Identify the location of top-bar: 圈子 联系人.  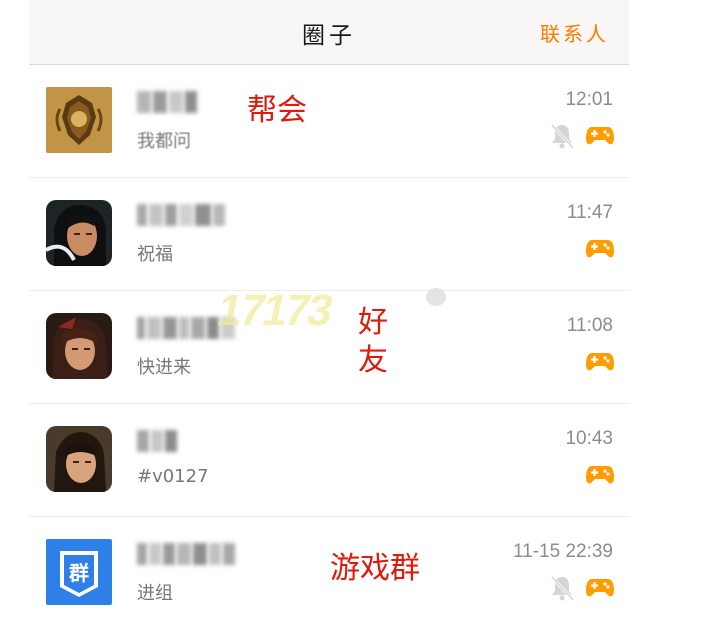
(329, 32).